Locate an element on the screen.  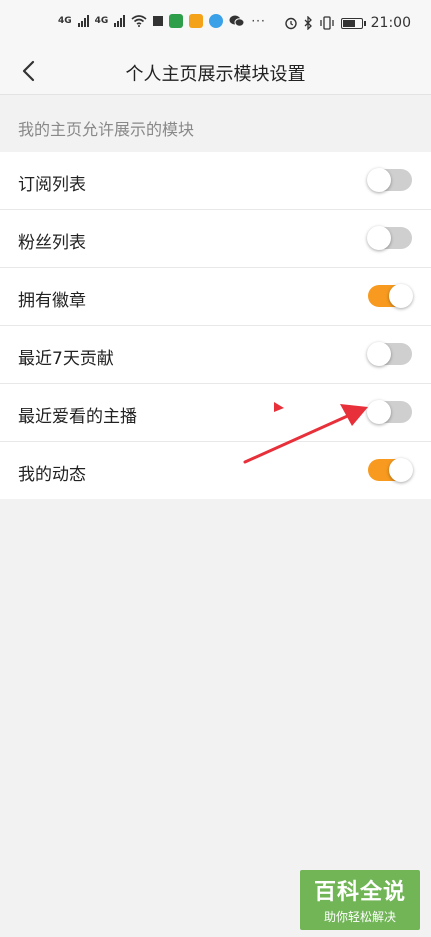
battery-icon is located at coordinates (353, 23).